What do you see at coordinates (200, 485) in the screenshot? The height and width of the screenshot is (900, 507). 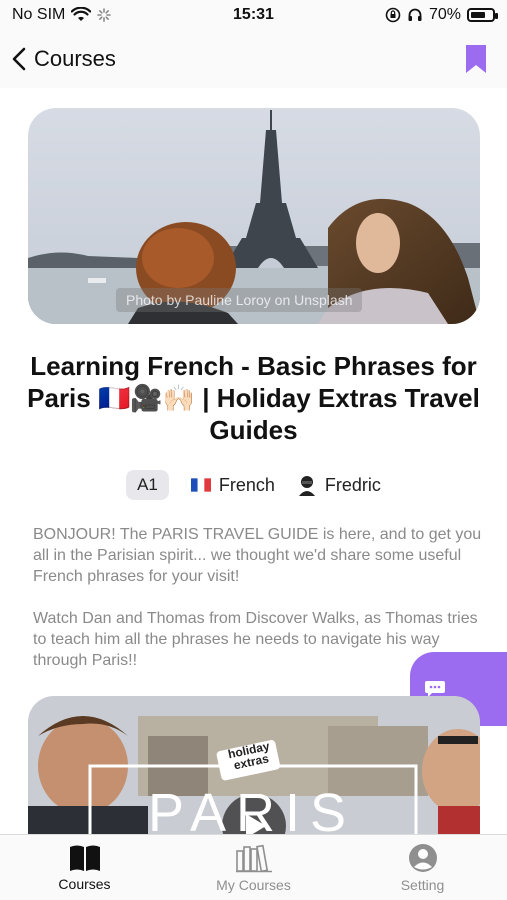 I see `french-flag-icon` at bounding box center [200, 485].